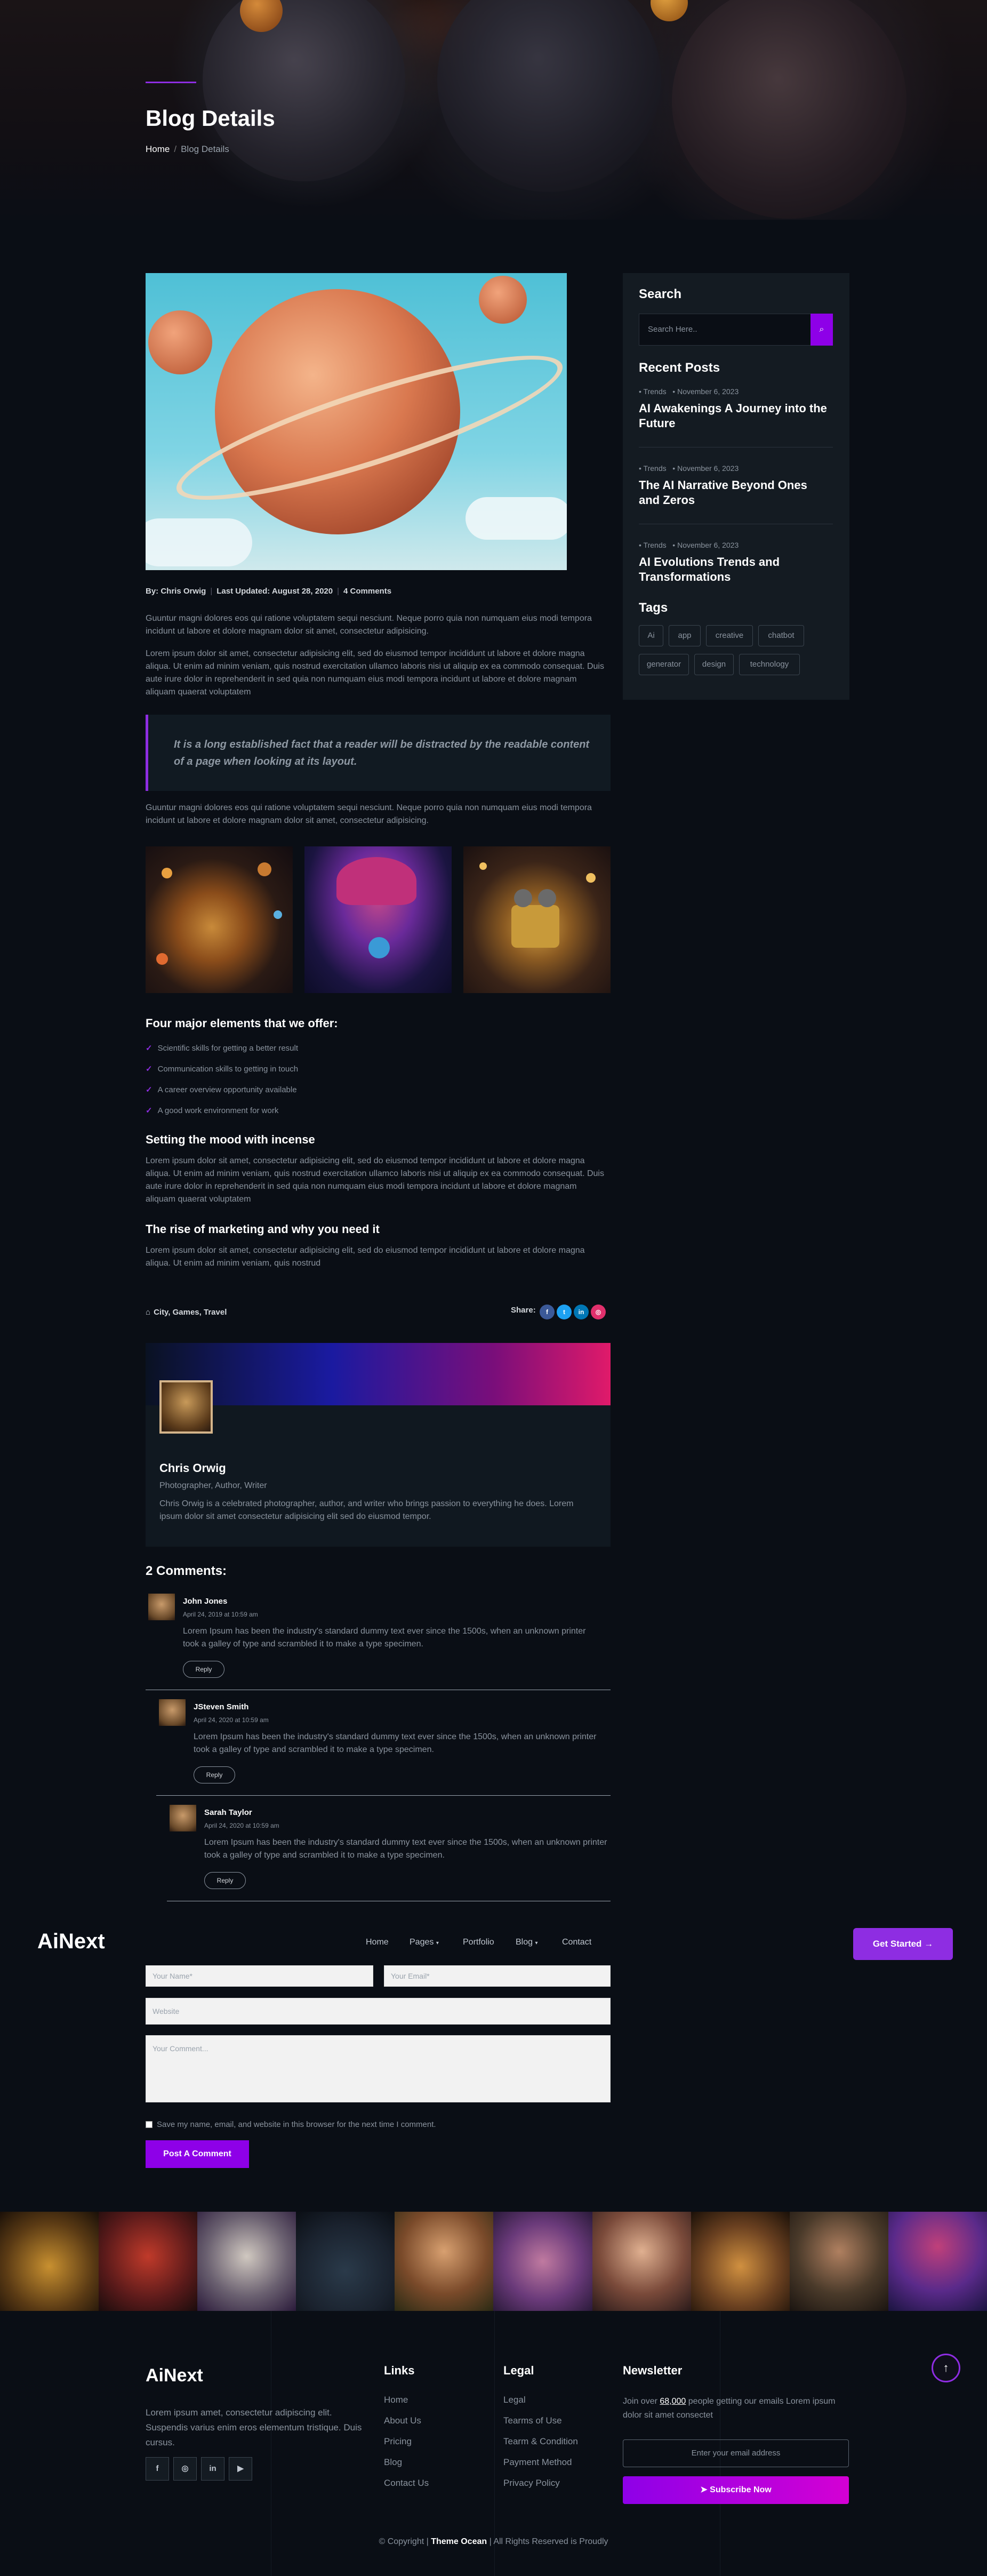 Image resolution: width=987 pixels, height=2576 pixels. What do you see at coordinates (735, 570) in the screenshot?
I see `recent-post-link: AI Evolutions Trends and Transformations` at bounding box center [735, 570].